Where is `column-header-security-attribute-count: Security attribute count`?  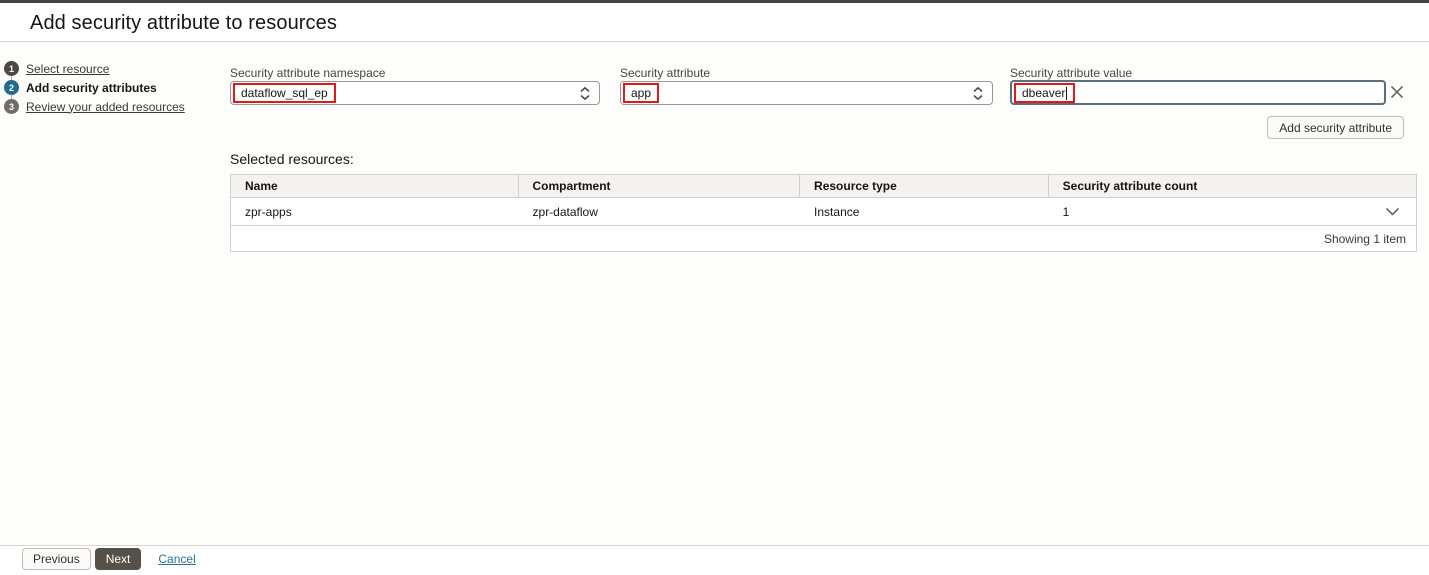
column-header-security-attribute-count: Security attribute count is located at coordinates (1130, 186).